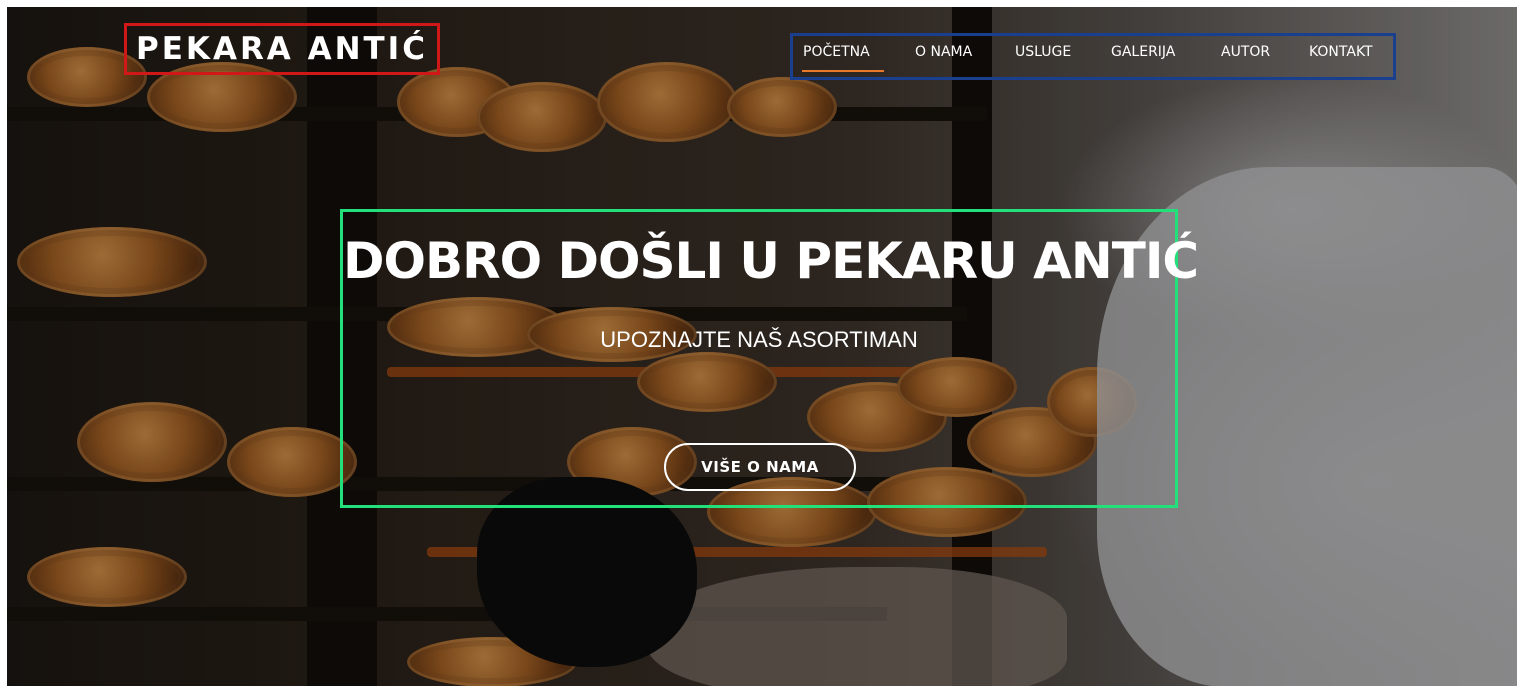 The image size is (1522, 686). I want to click on site-logo: PEKARA ANTIĆ, so click(282, 49).